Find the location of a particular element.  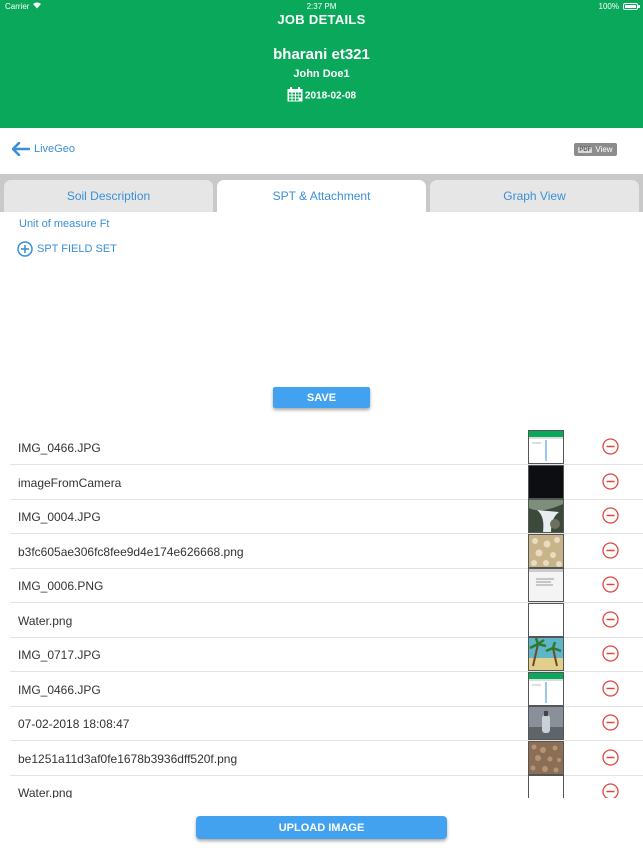

job-date: 2018-02-08 is located at coordinates (321, 96).